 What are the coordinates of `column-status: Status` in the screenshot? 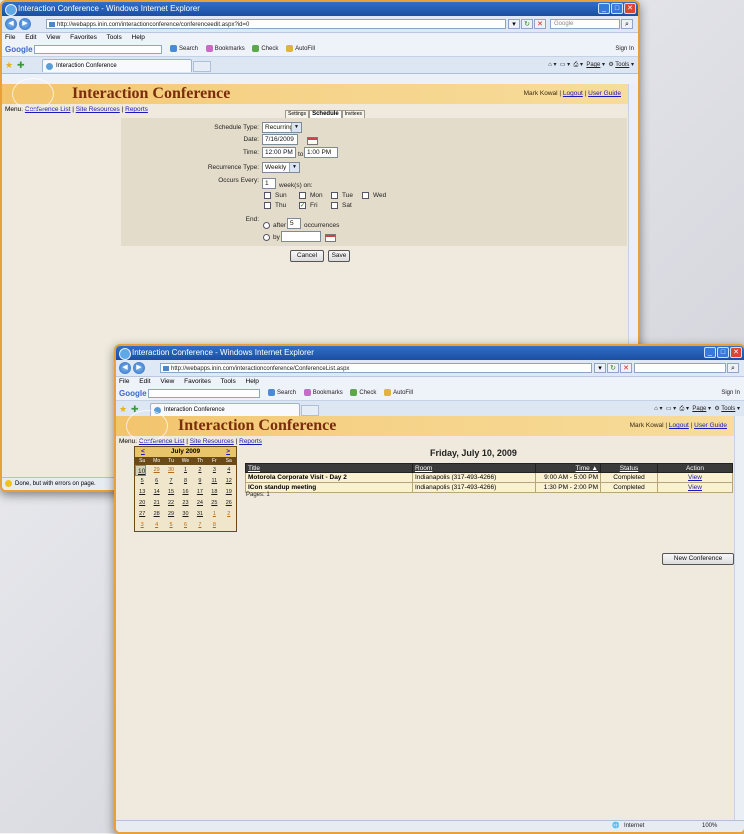 It's located at (629, 468).